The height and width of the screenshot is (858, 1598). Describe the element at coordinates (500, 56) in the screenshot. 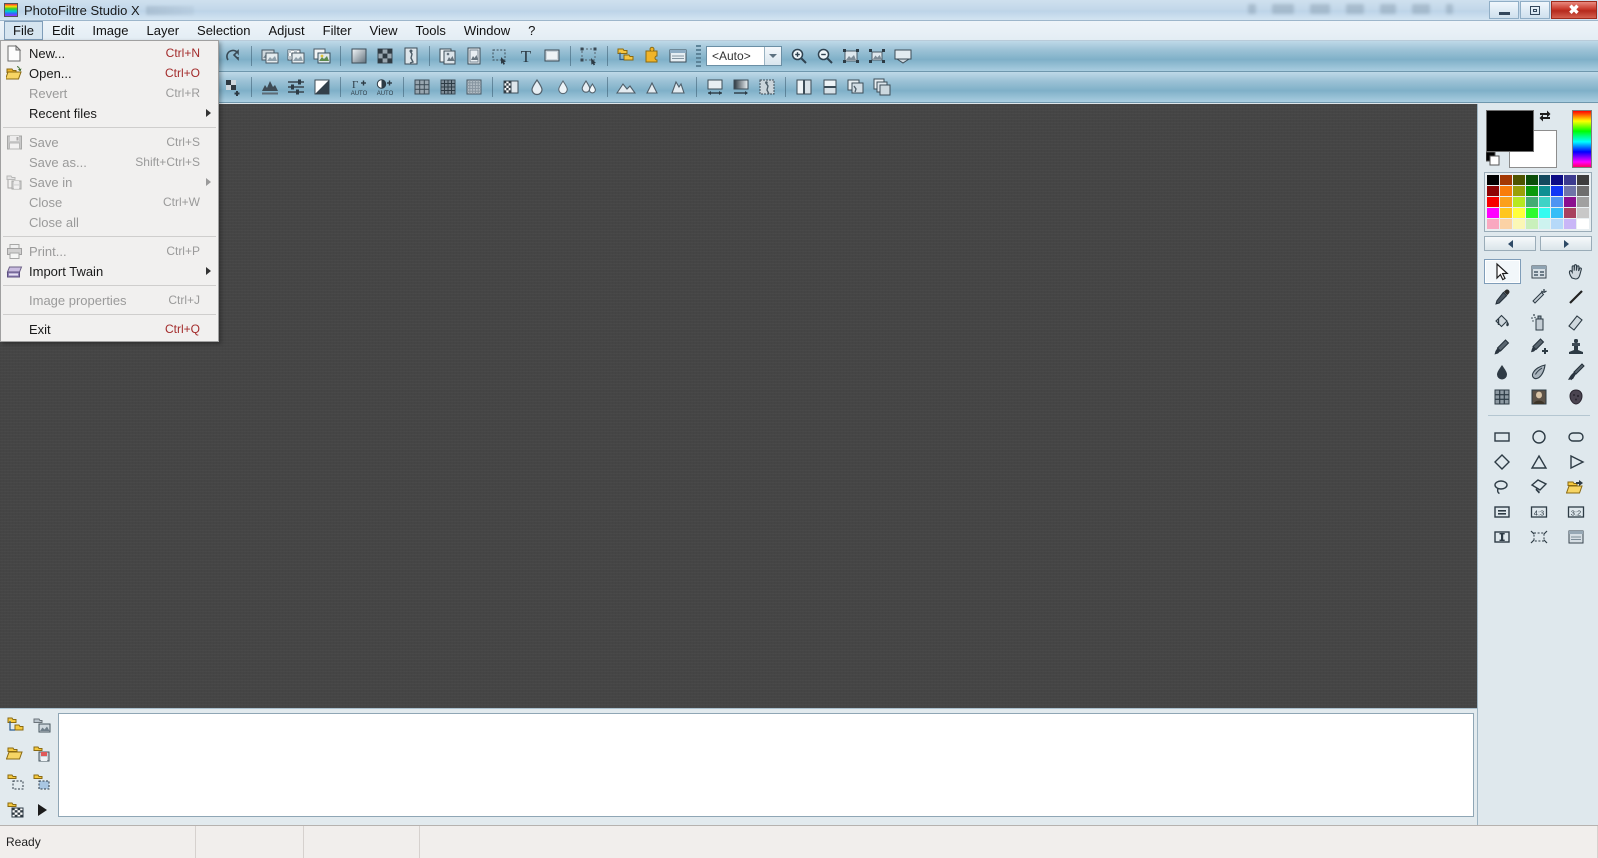

I see `selection-marquee-icon` at that location.